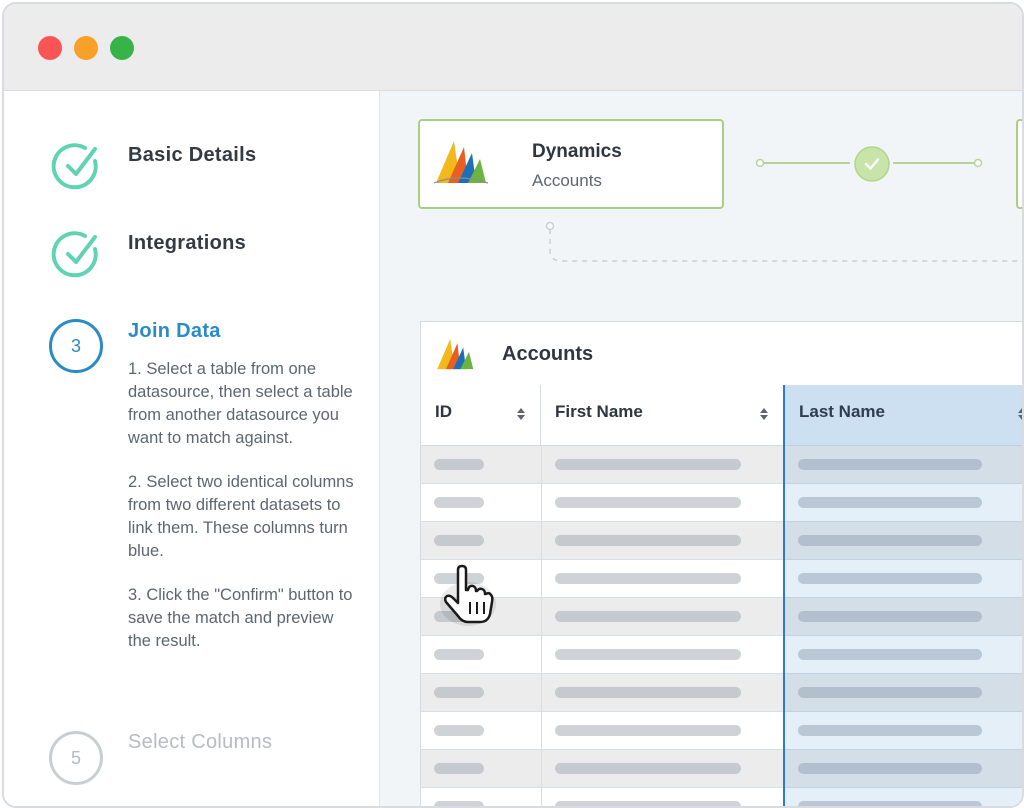  What do you see at coordinates (721, 354) in the screenshot?
I see `table-header: Accounts` at bounding box center [721, 354].